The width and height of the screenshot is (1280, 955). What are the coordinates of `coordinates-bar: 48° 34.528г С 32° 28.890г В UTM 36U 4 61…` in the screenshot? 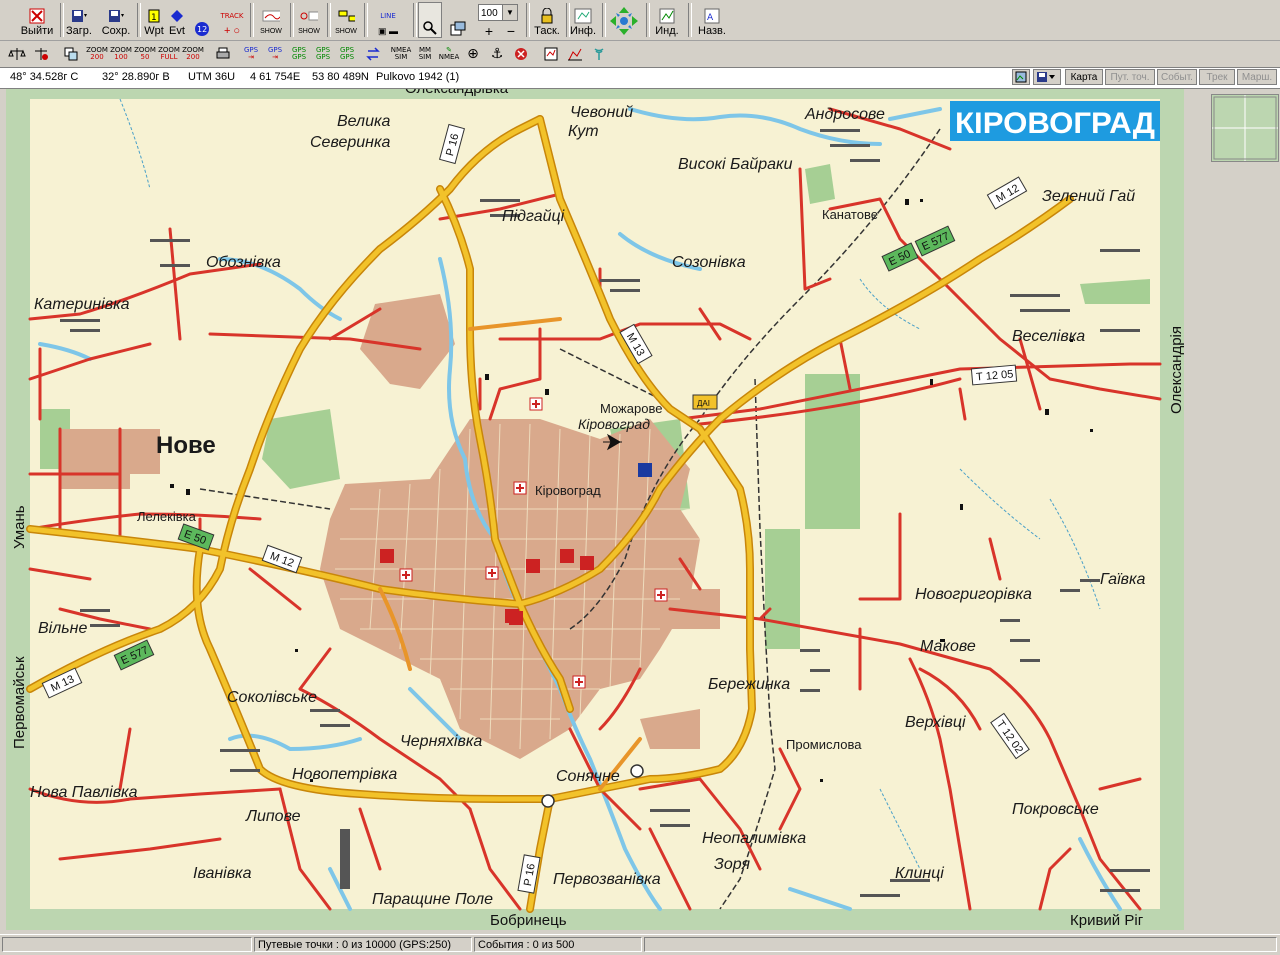 It's located at (640, 78).